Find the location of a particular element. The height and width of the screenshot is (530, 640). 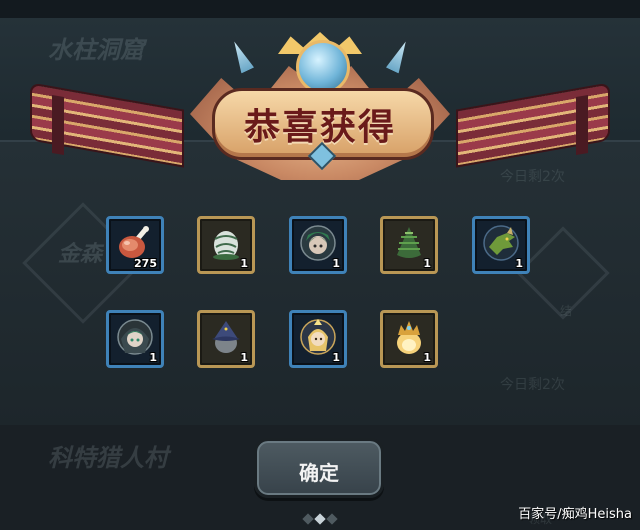

golden-crown-egg-icon is located at coordinates (409, 337).